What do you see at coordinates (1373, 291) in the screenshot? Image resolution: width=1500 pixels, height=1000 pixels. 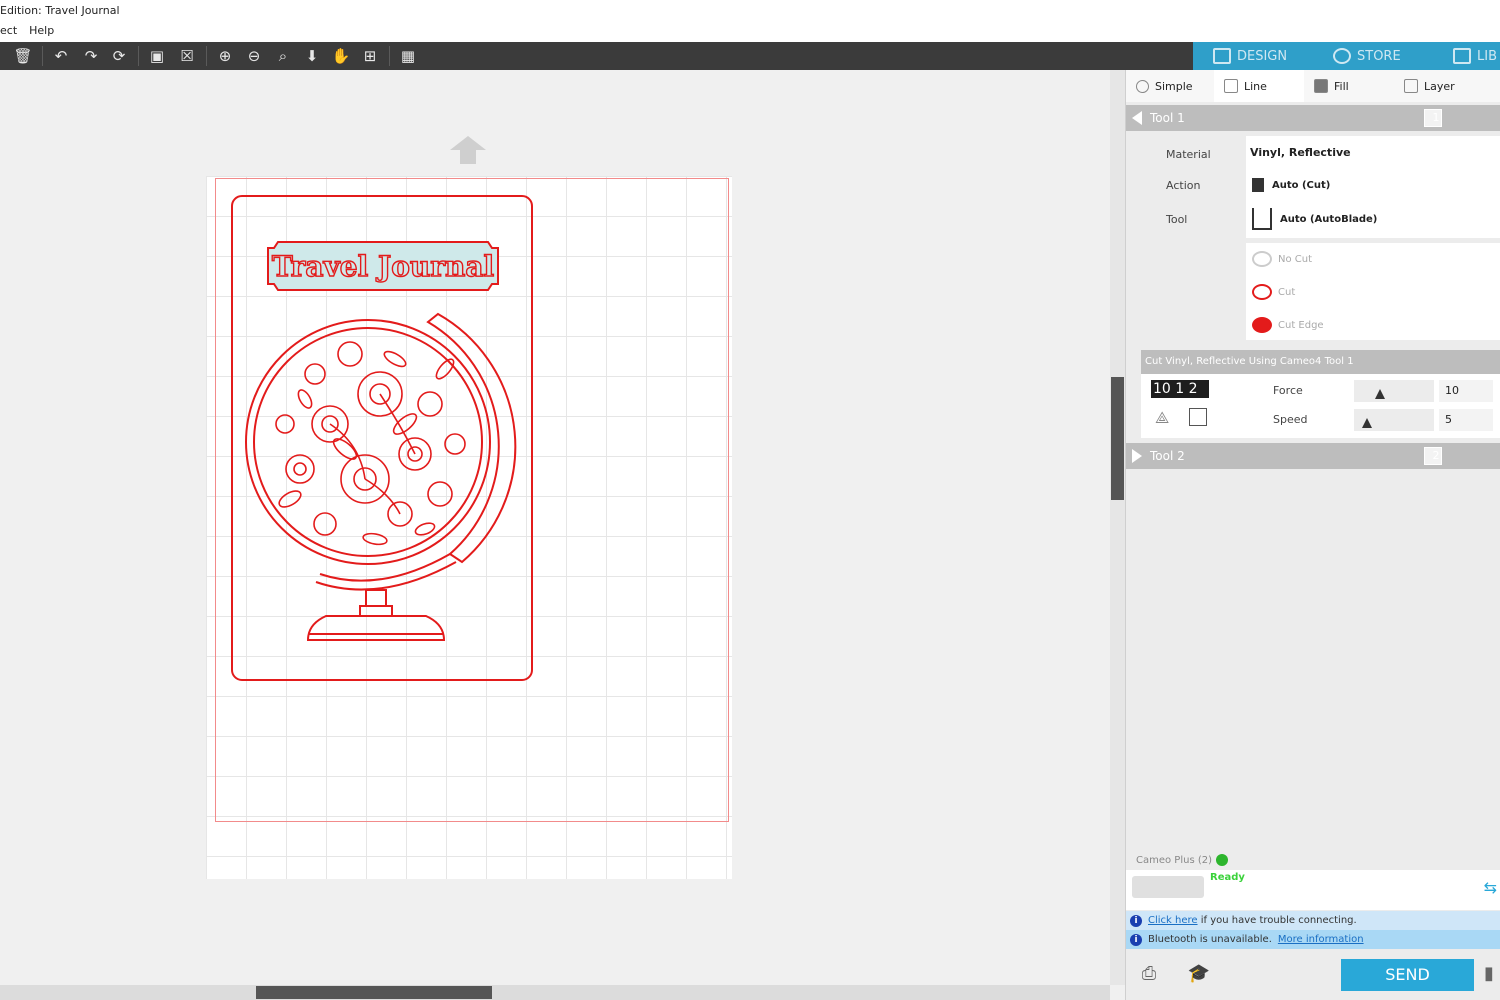 I see `cut-style-box: No Cut Cut Cut Edge` at bounding box center [1373, 291].